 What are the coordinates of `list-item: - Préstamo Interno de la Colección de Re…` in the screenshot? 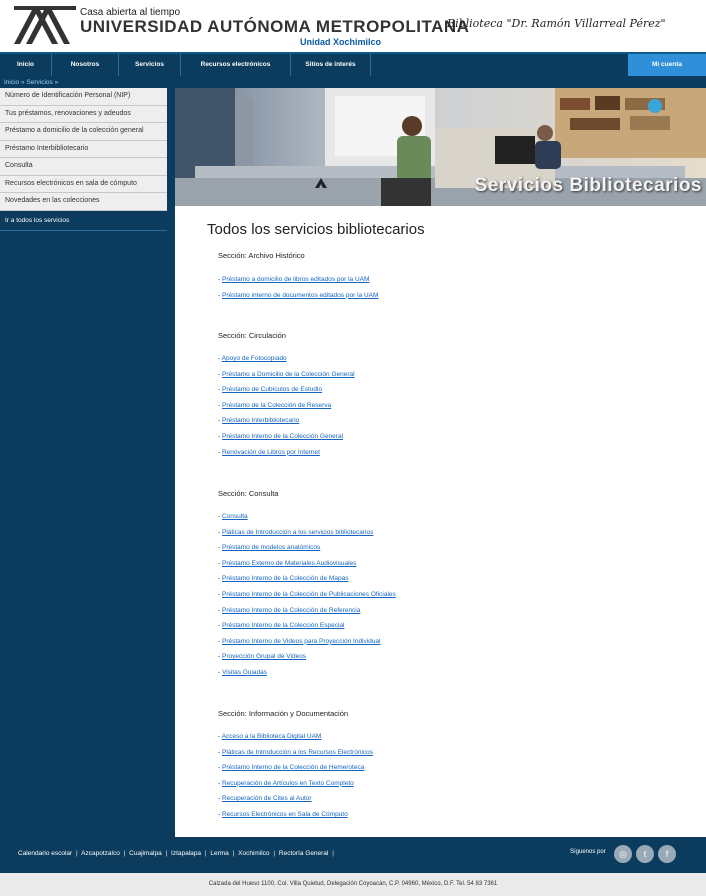 It's located at (289, 610).